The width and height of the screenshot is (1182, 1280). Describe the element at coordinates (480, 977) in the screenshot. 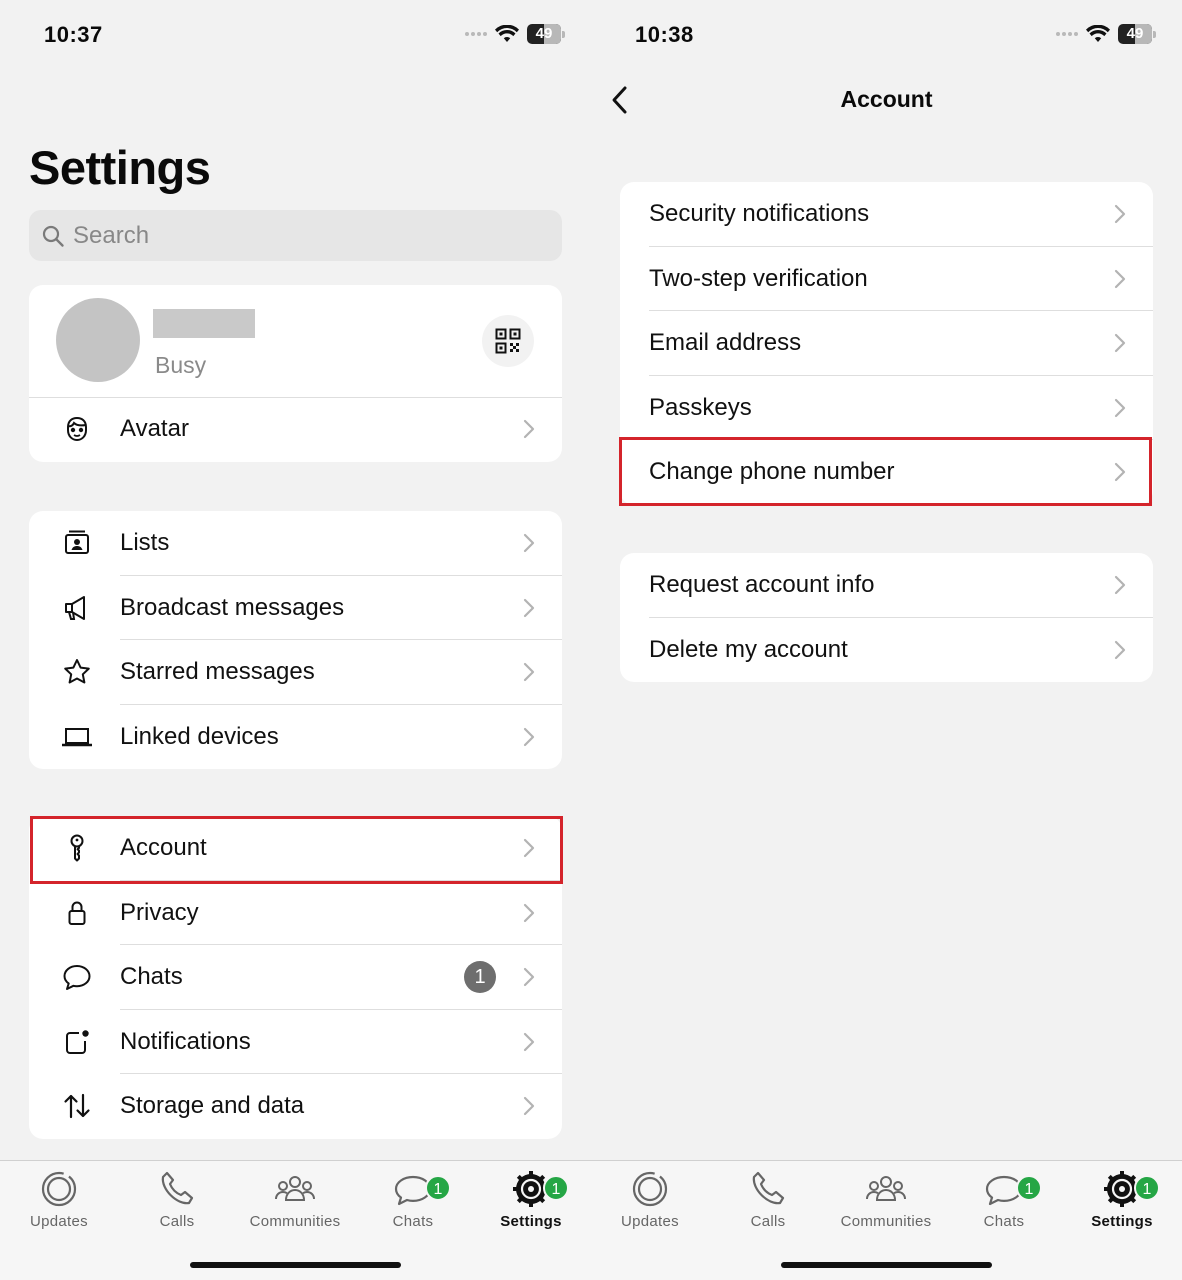

I see `unread-count-badge: 1` at that location.